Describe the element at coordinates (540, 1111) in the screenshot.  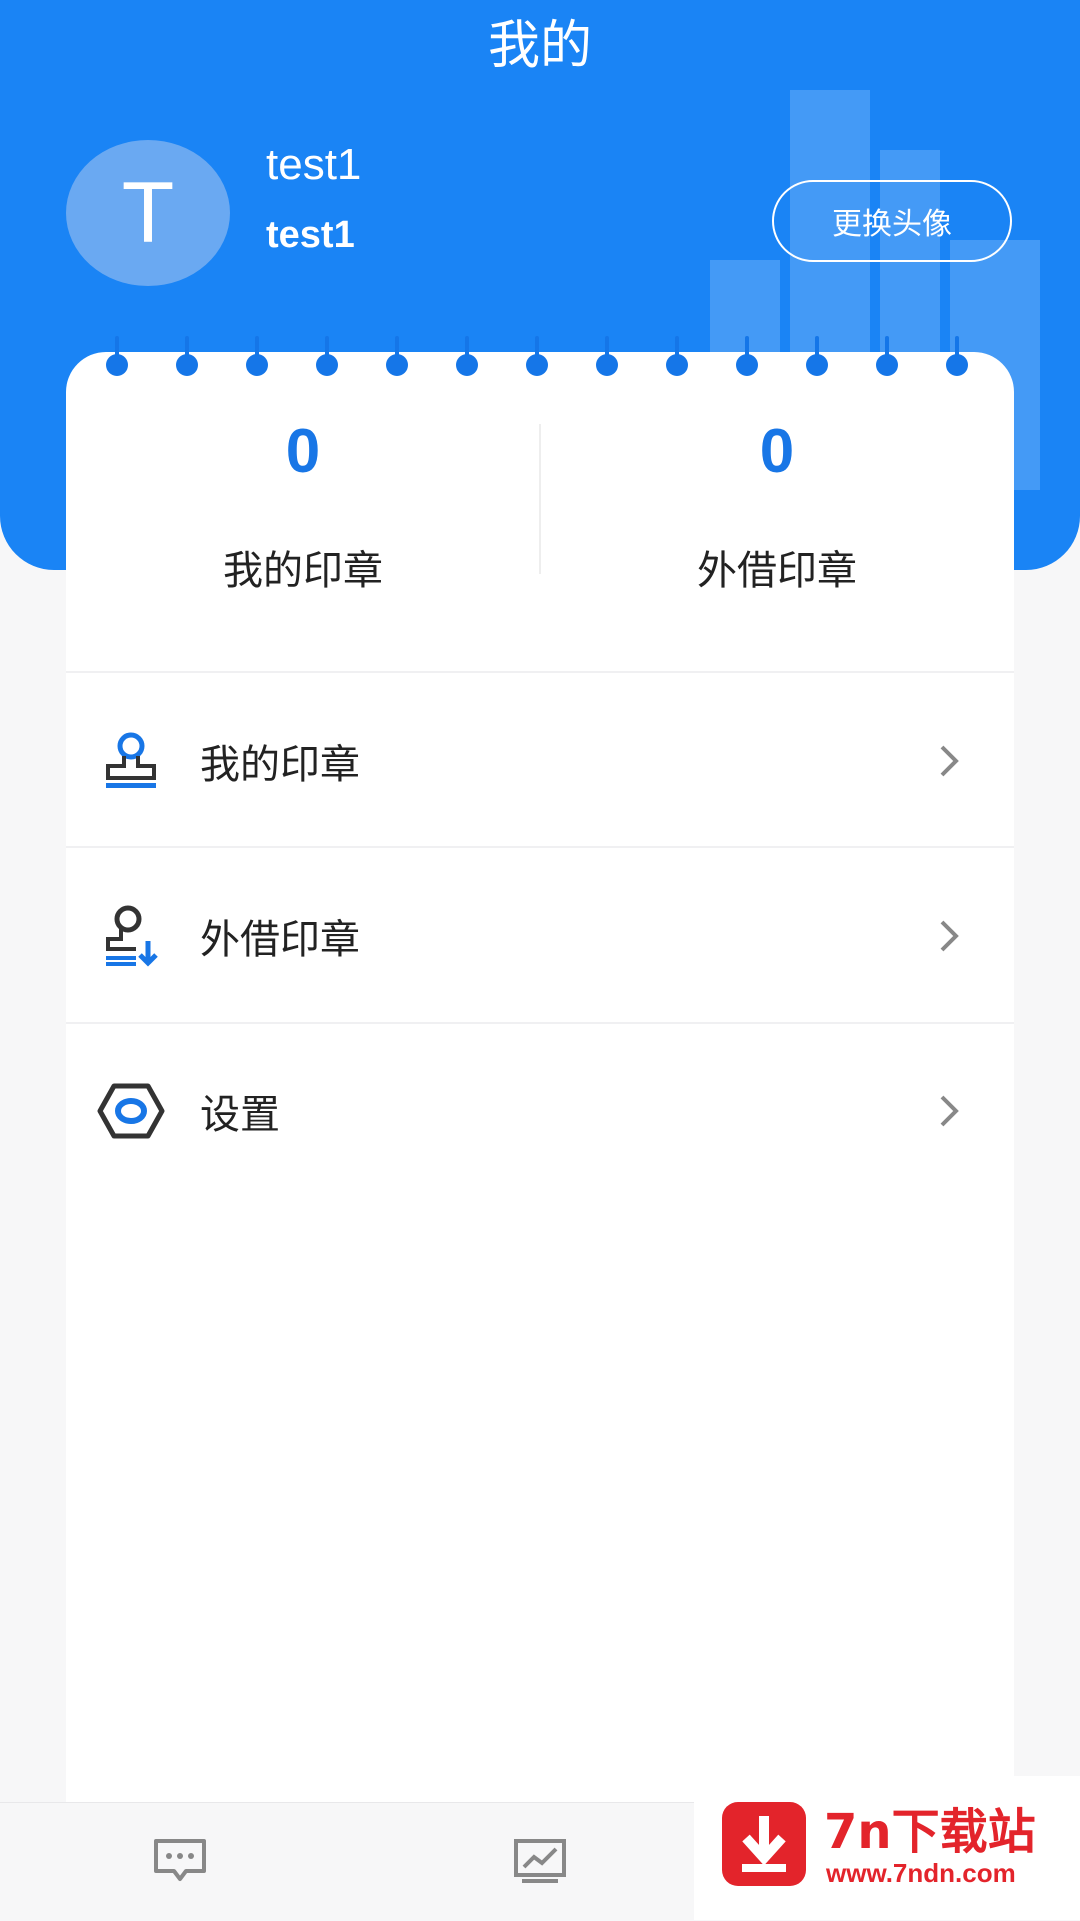
I see `menu-item-settings: 设置` at that location.